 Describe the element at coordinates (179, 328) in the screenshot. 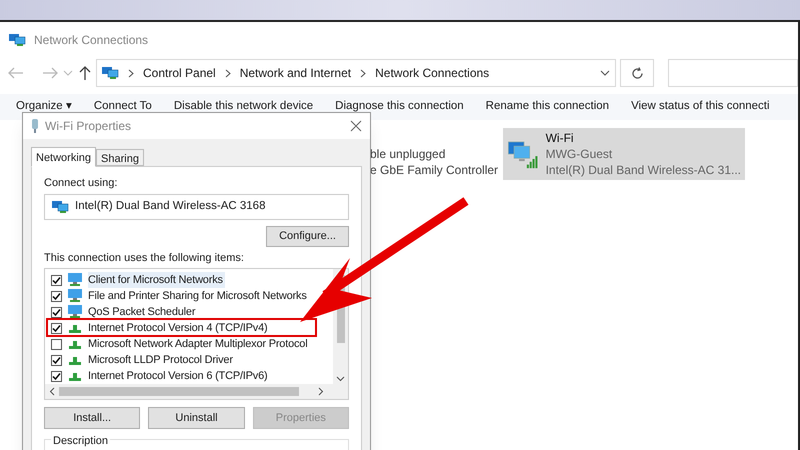

I see `list-item: Internet Protocol Version 4 (TCP/IPv4)` at that location.